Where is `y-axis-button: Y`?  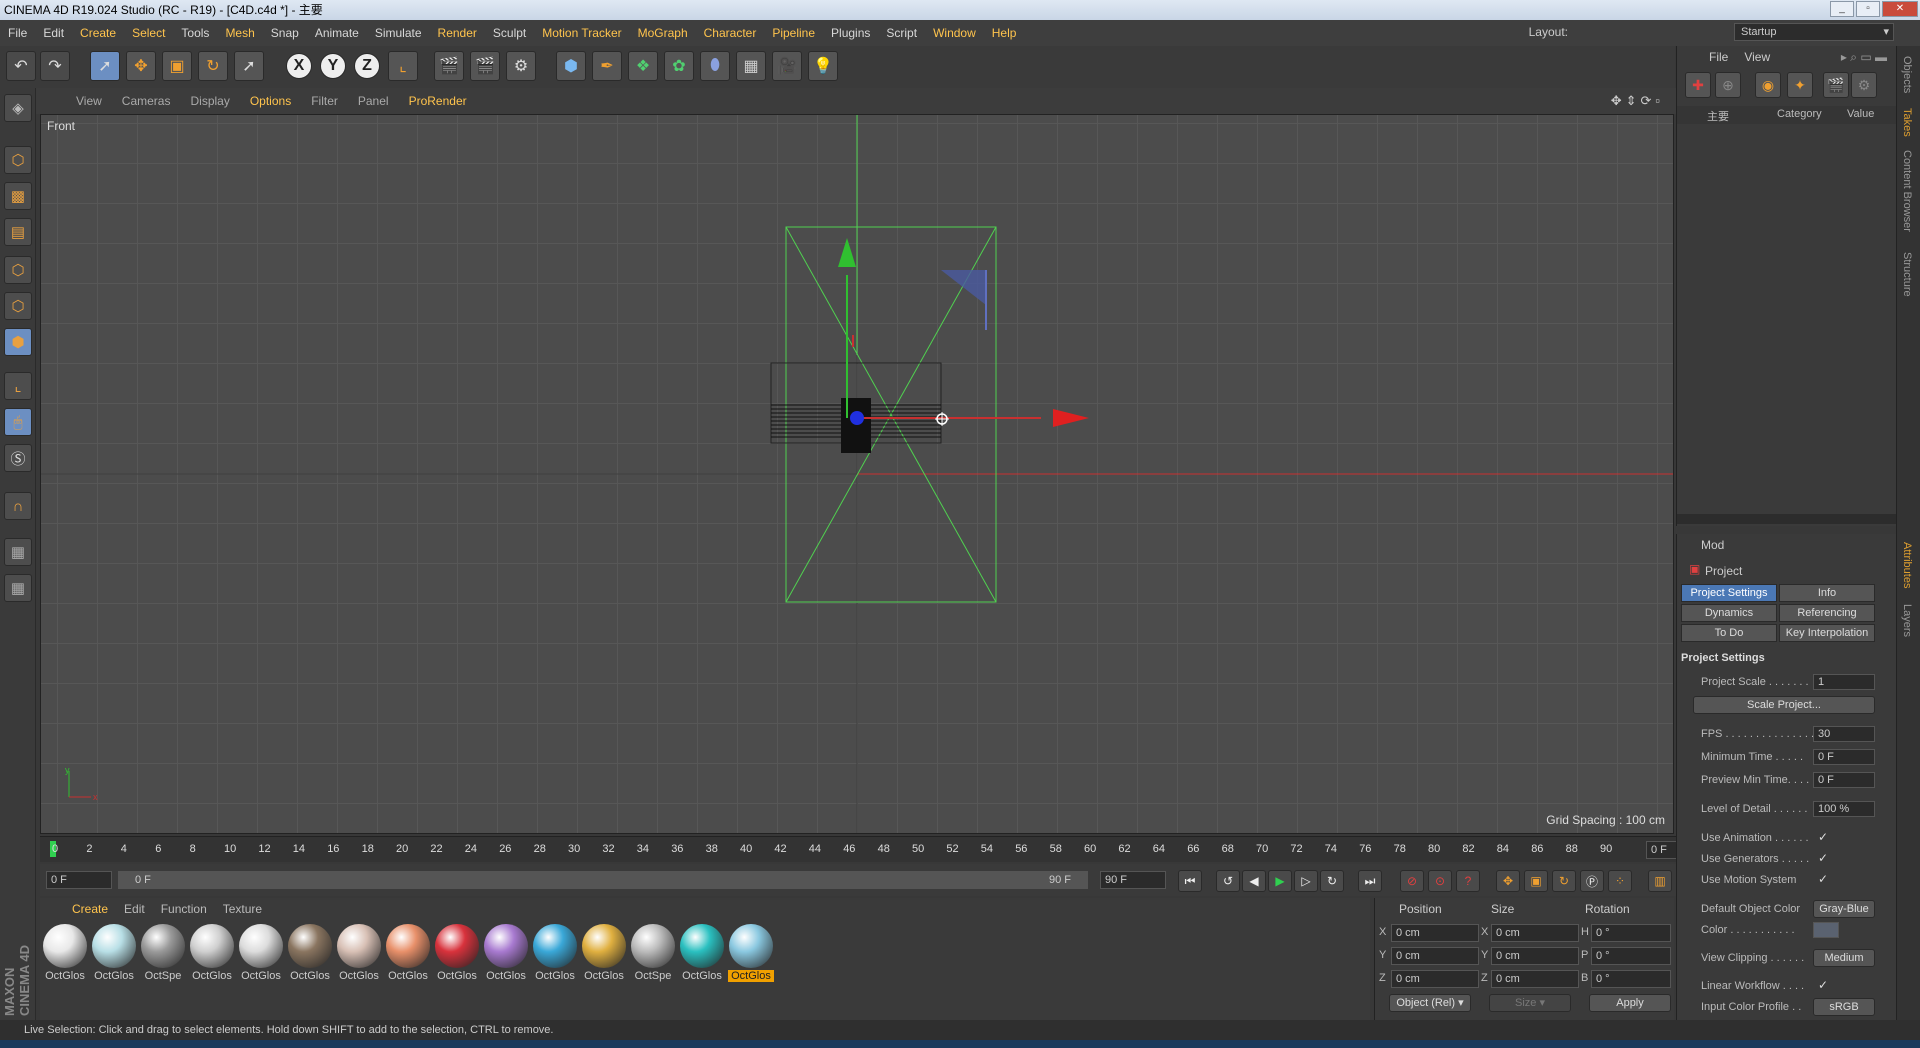
y-axis-button: Y is located at coordinates (333, 66).